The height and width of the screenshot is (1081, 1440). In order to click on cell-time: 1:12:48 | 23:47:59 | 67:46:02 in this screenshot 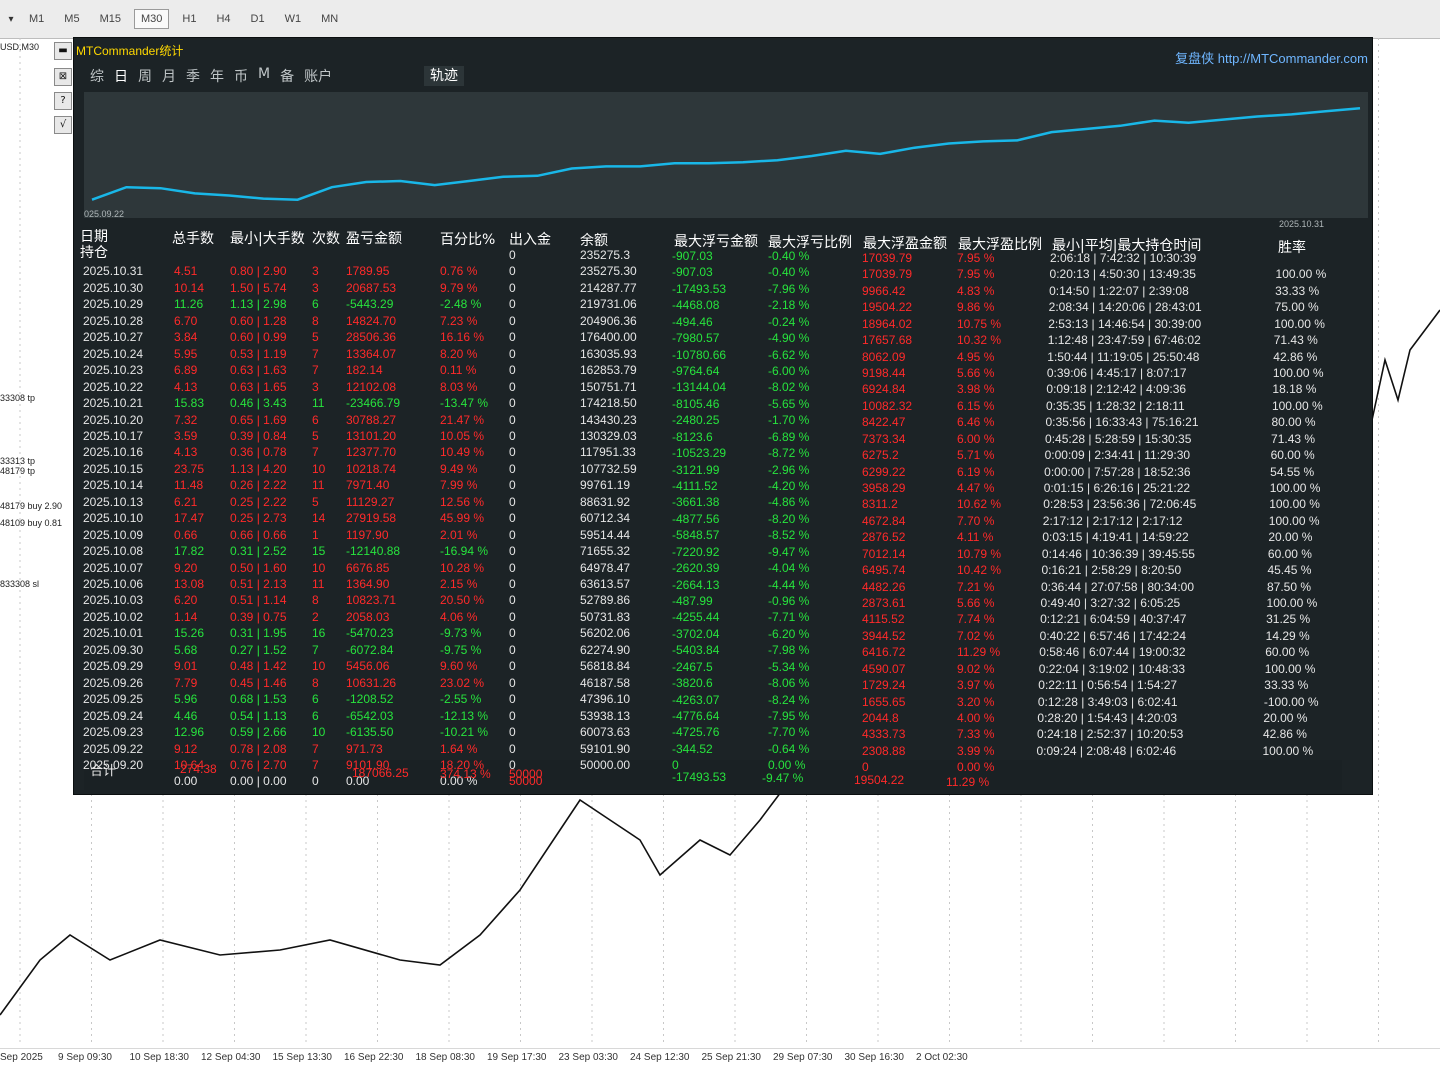, I will do `click(1124, 340)`.